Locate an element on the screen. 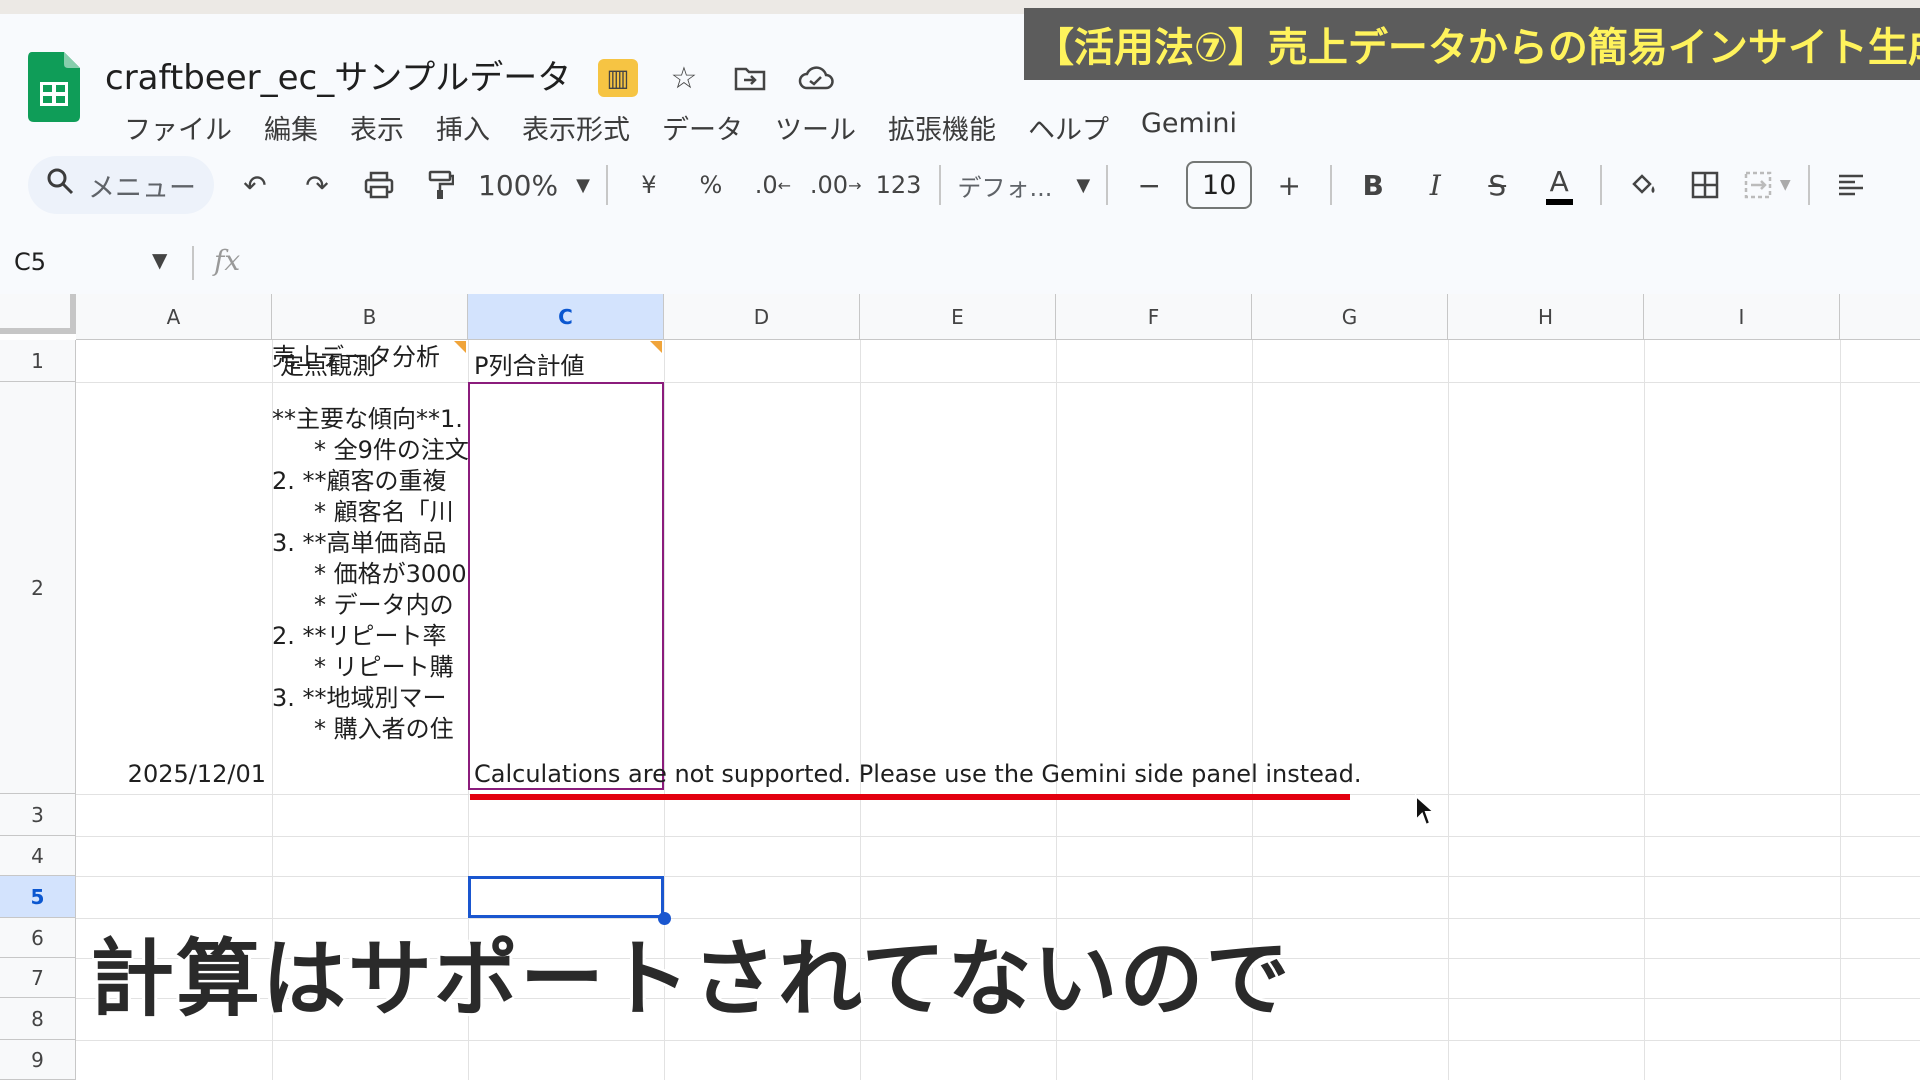 The width and height of the screenshot is (1920, 1080). decrease-decimal-button: .0 ← is located at coordinates (773, 185).